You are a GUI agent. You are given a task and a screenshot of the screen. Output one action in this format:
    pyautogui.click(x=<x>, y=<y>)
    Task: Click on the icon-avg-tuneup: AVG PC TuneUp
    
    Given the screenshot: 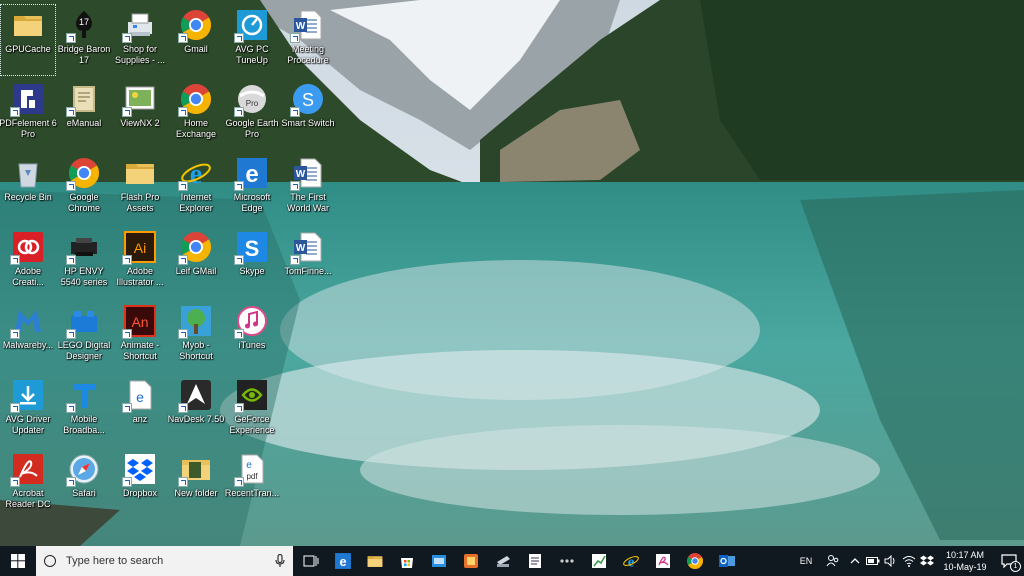 What is the action you would take?
    pyautogui.click(x=252, y=40)
    